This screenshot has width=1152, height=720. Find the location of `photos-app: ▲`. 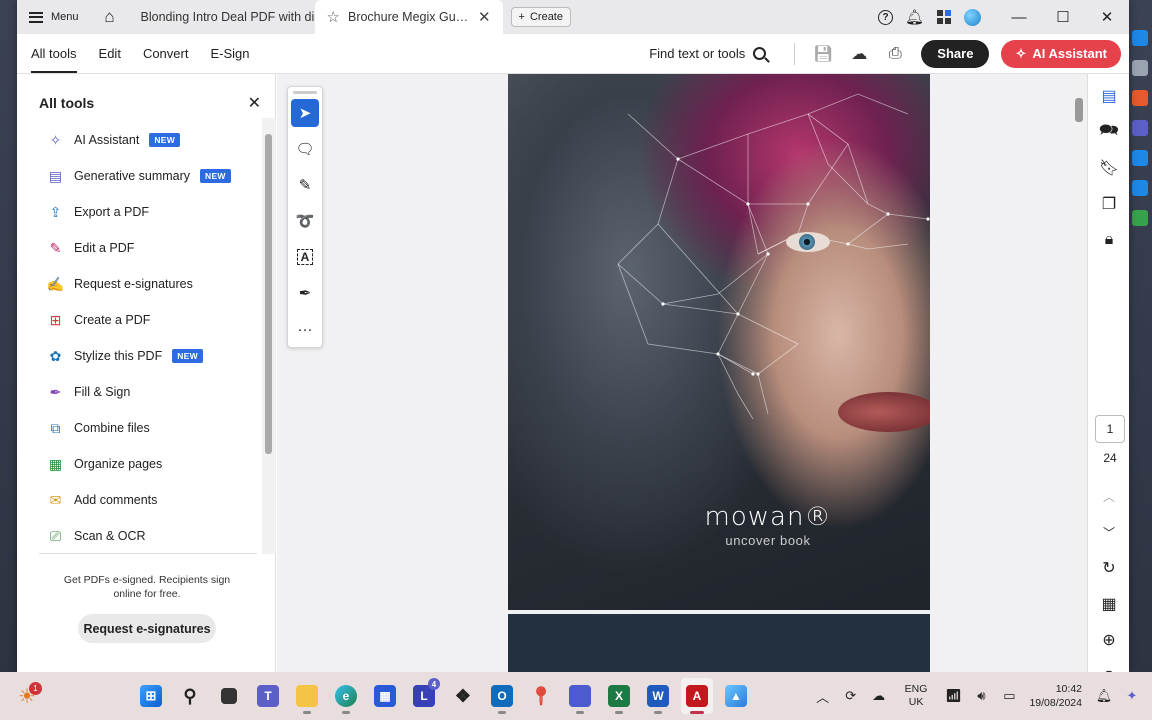

photos-app: ▲ is located at coordinates (736, 696).